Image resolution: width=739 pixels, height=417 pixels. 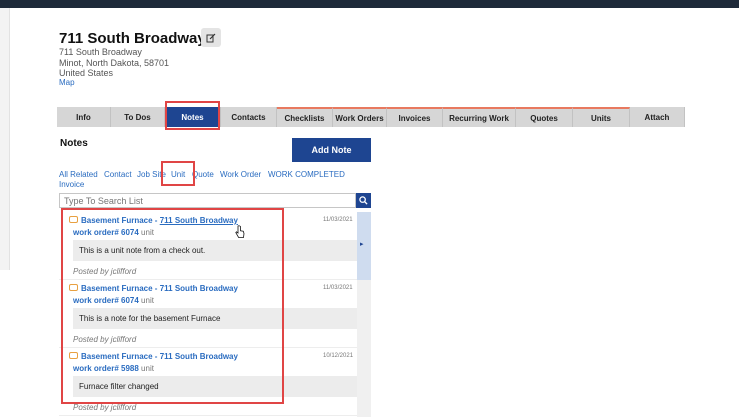 What do you see at coordinates (105, 407) in the screenshot?
I see `note-posted-by: Posted by jclifford` at bounding box center [105, 407].